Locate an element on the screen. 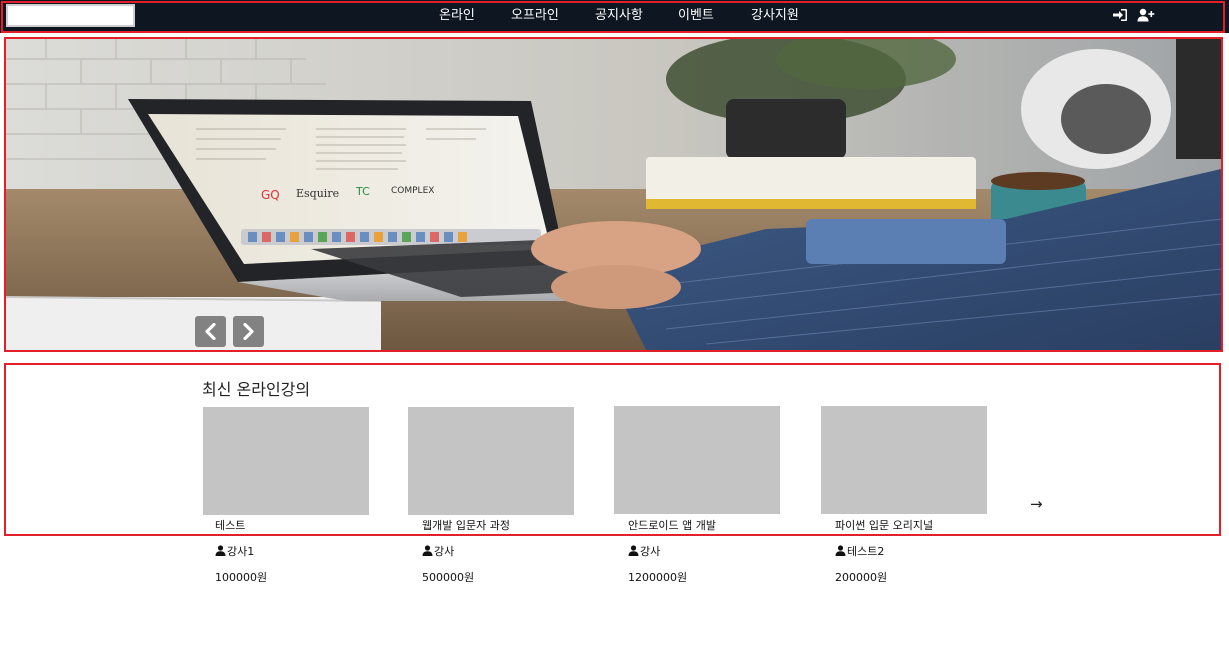 This screenshot has height=645, width=1229. course-instructor: 강사1 is located at coordinates (234, 551).